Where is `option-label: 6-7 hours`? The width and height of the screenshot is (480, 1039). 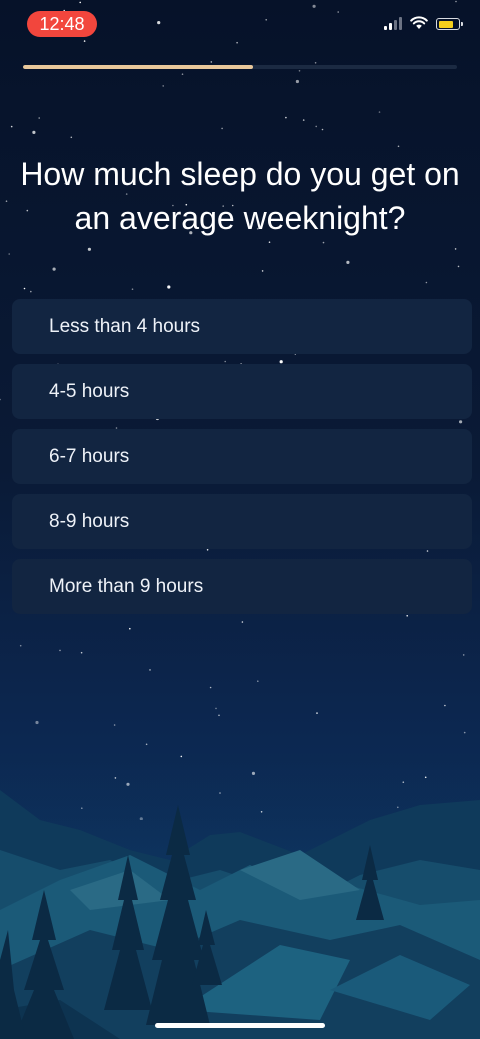 option-label: 6-7 hours is located at coordinates (89, 456).